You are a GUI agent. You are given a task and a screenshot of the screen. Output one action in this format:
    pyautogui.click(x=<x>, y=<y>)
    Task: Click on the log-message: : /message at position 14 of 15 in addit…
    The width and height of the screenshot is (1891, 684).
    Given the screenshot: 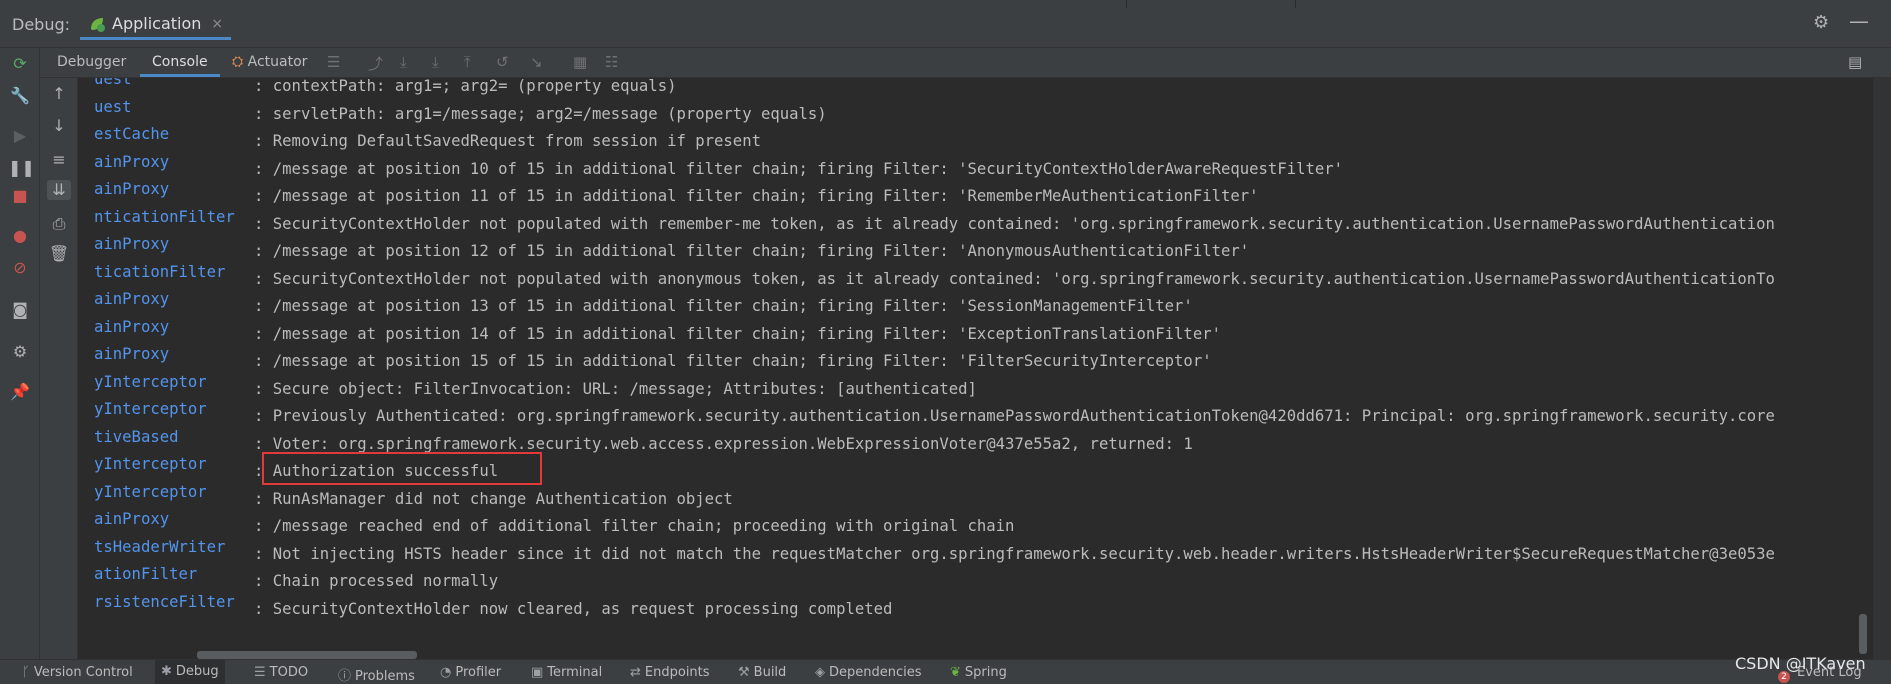 What is the action you would take?
    pyautogui.click(x=737, y=333)
    